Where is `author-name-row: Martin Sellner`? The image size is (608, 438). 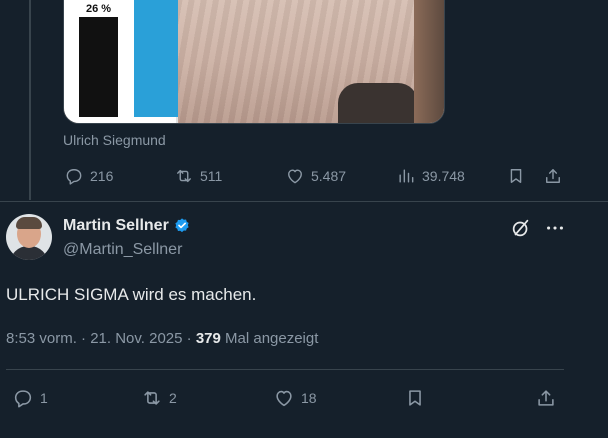 author-name-row: Martin Sellner is located at coordinates (127, 226).